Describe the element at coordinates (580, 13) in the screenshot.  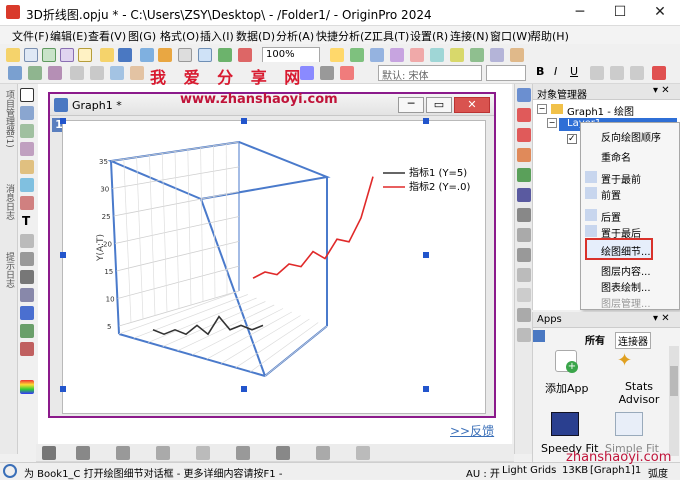
I see `minimize-button: ─` at that location.